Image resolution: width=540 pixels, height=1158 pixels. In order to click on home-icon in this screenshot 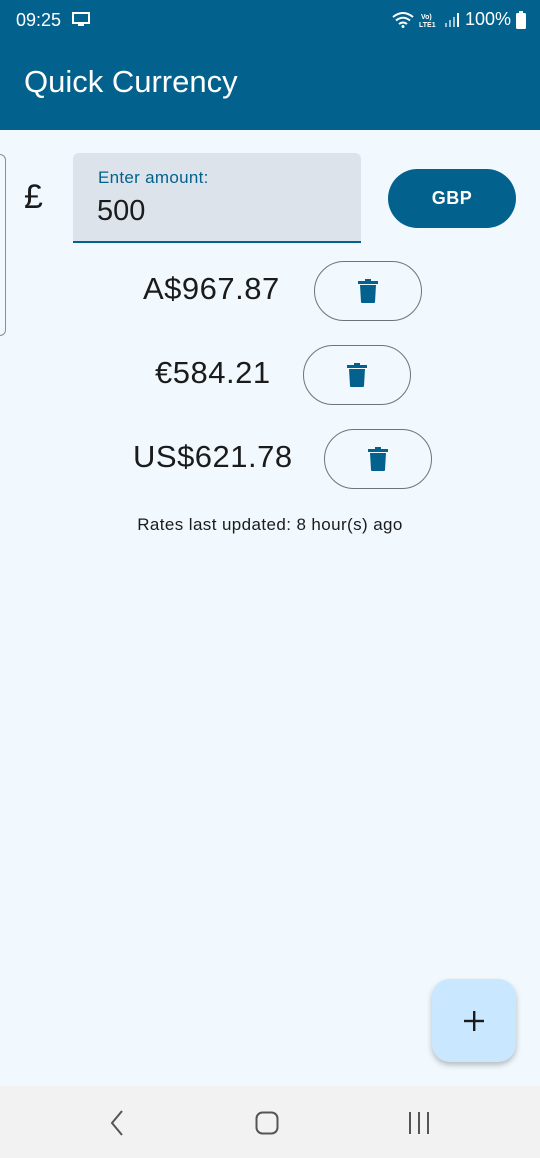, I will do `click(267, 1123)`.